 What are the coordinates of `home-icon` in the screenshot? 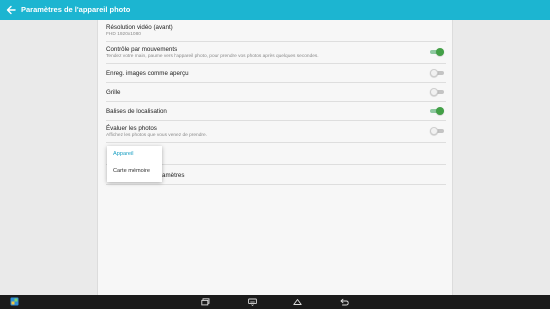 It's located at (297, 302).